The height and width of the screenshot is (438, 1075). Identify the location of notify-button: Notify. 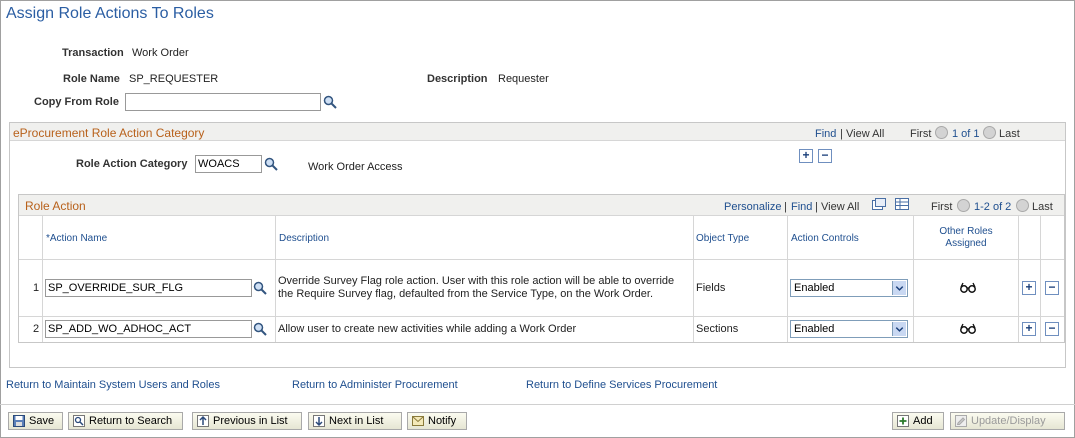
(437, 421).